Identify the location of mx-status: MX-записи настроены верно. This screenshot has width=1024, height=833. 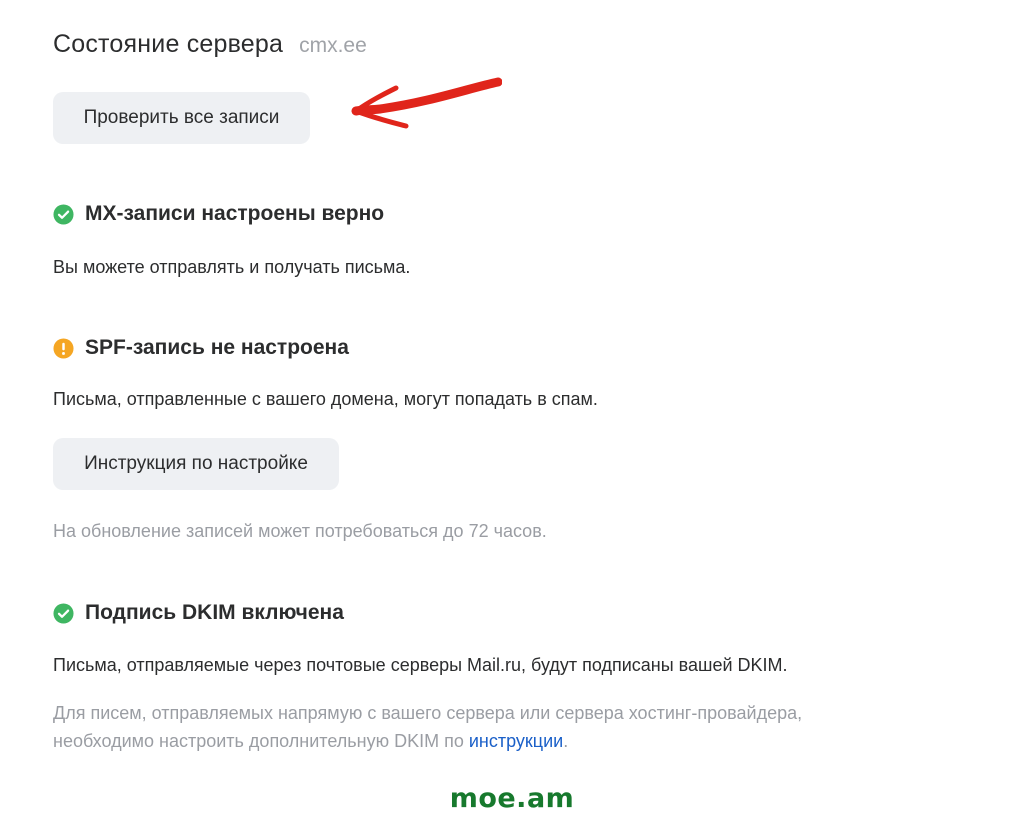
(218, 214).